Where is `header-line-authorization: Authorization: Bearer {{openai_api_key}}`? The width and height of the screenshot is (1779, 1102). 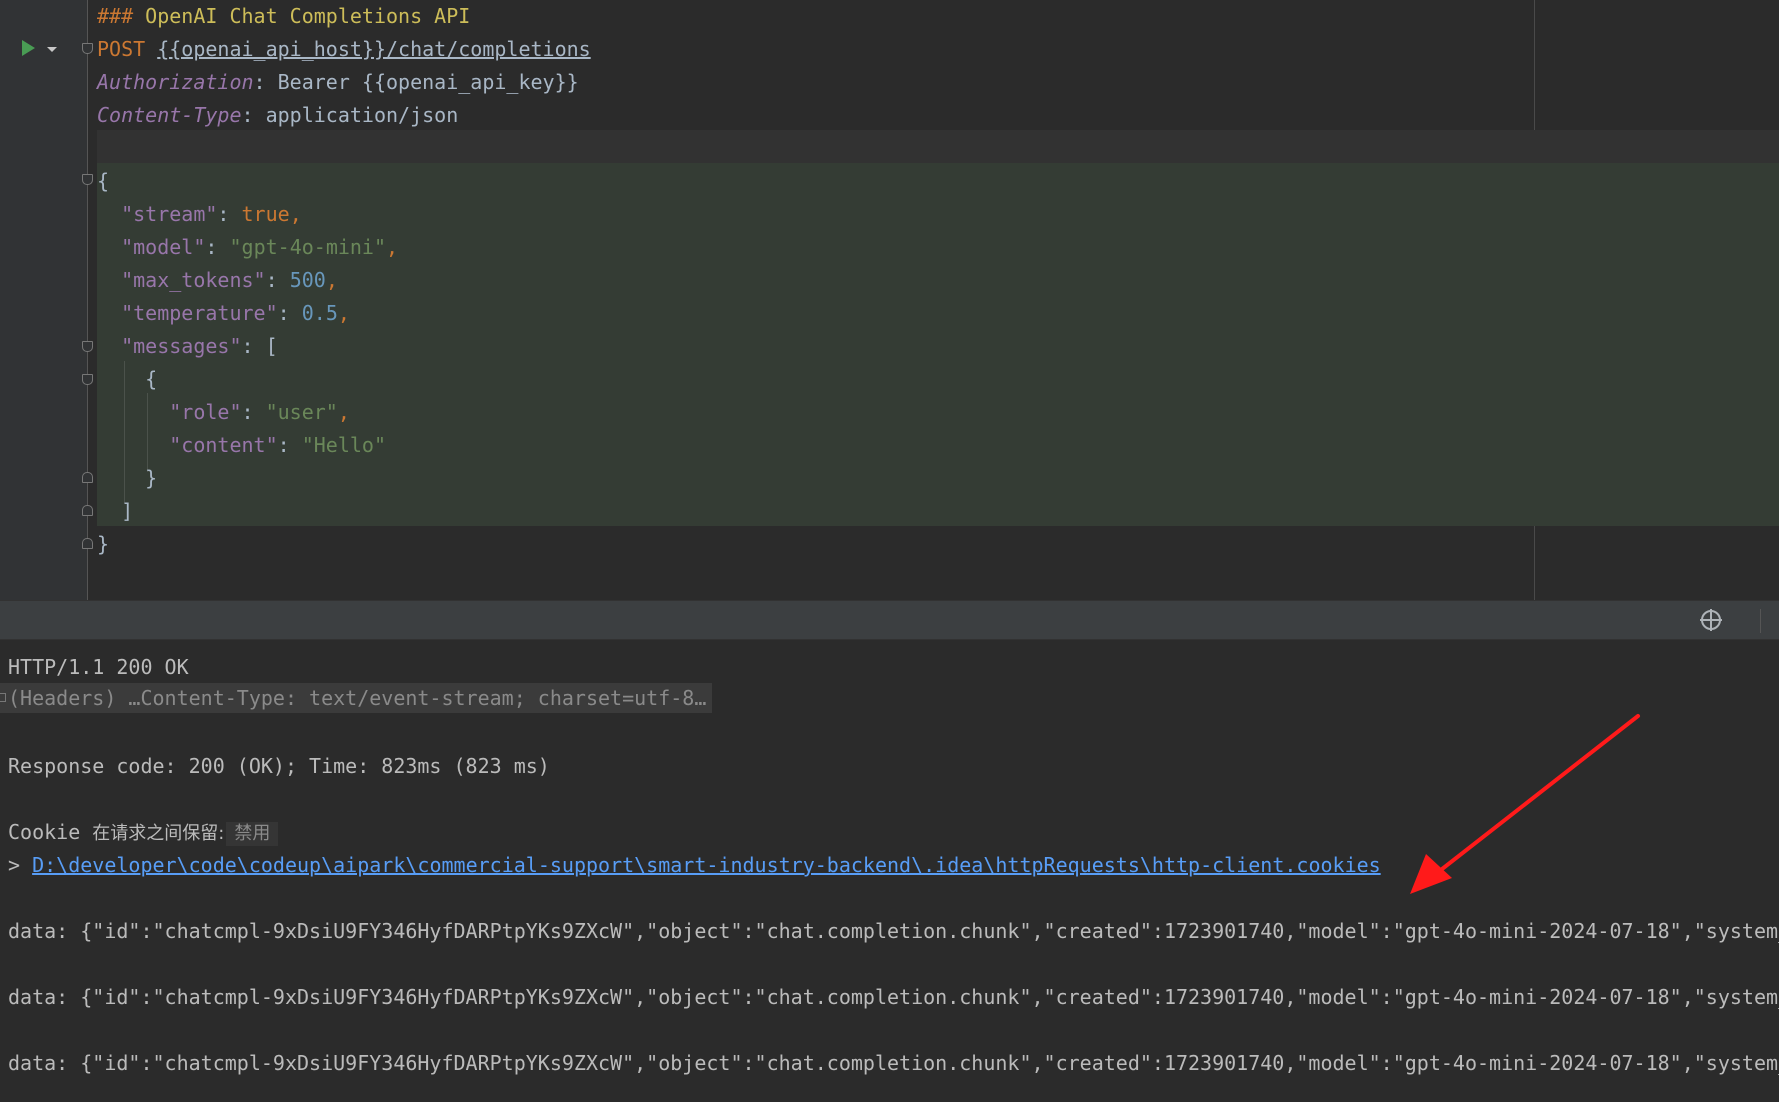
header-line-authorization: Authorization: Bearer {{openai_api_key}} is located at coordinates (338, 82).